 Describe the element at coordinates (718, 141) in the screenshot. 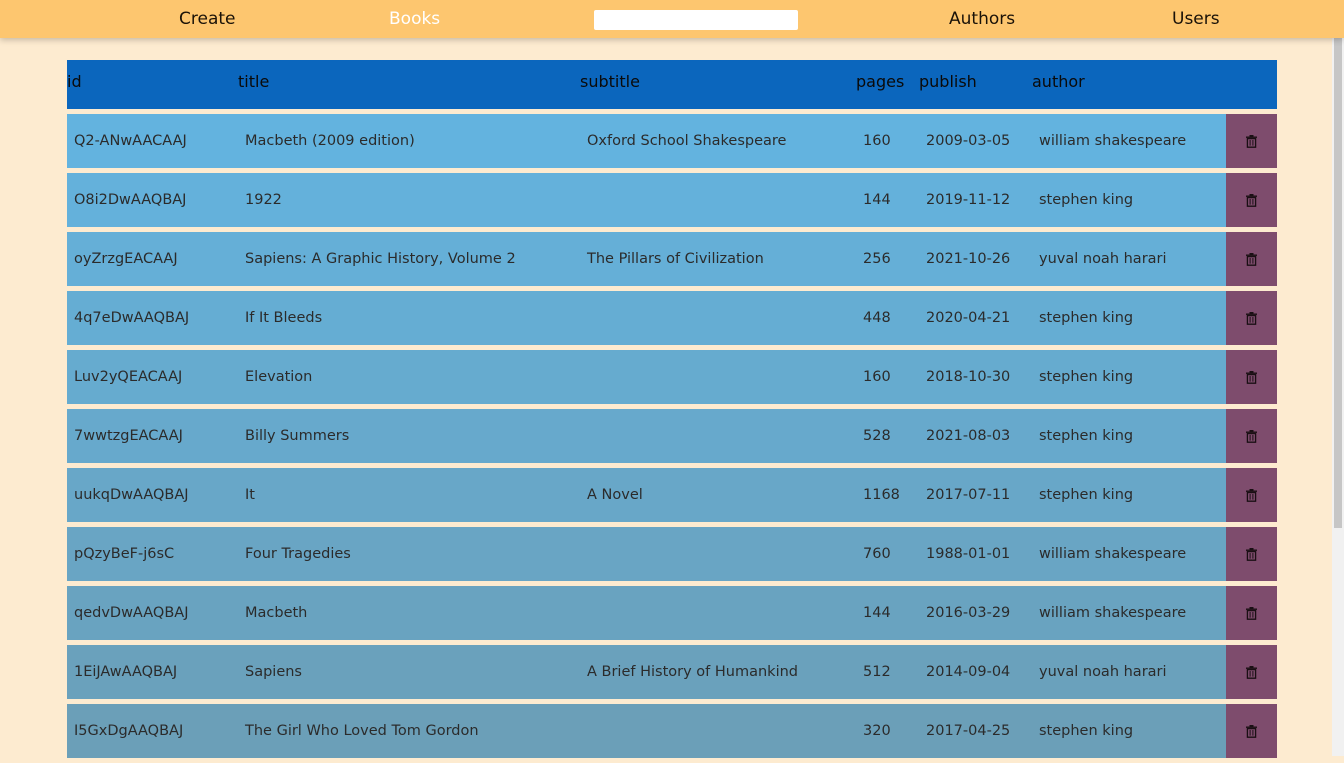

I see `cell-subtitle: Oxford School Shakespeare` at that location.